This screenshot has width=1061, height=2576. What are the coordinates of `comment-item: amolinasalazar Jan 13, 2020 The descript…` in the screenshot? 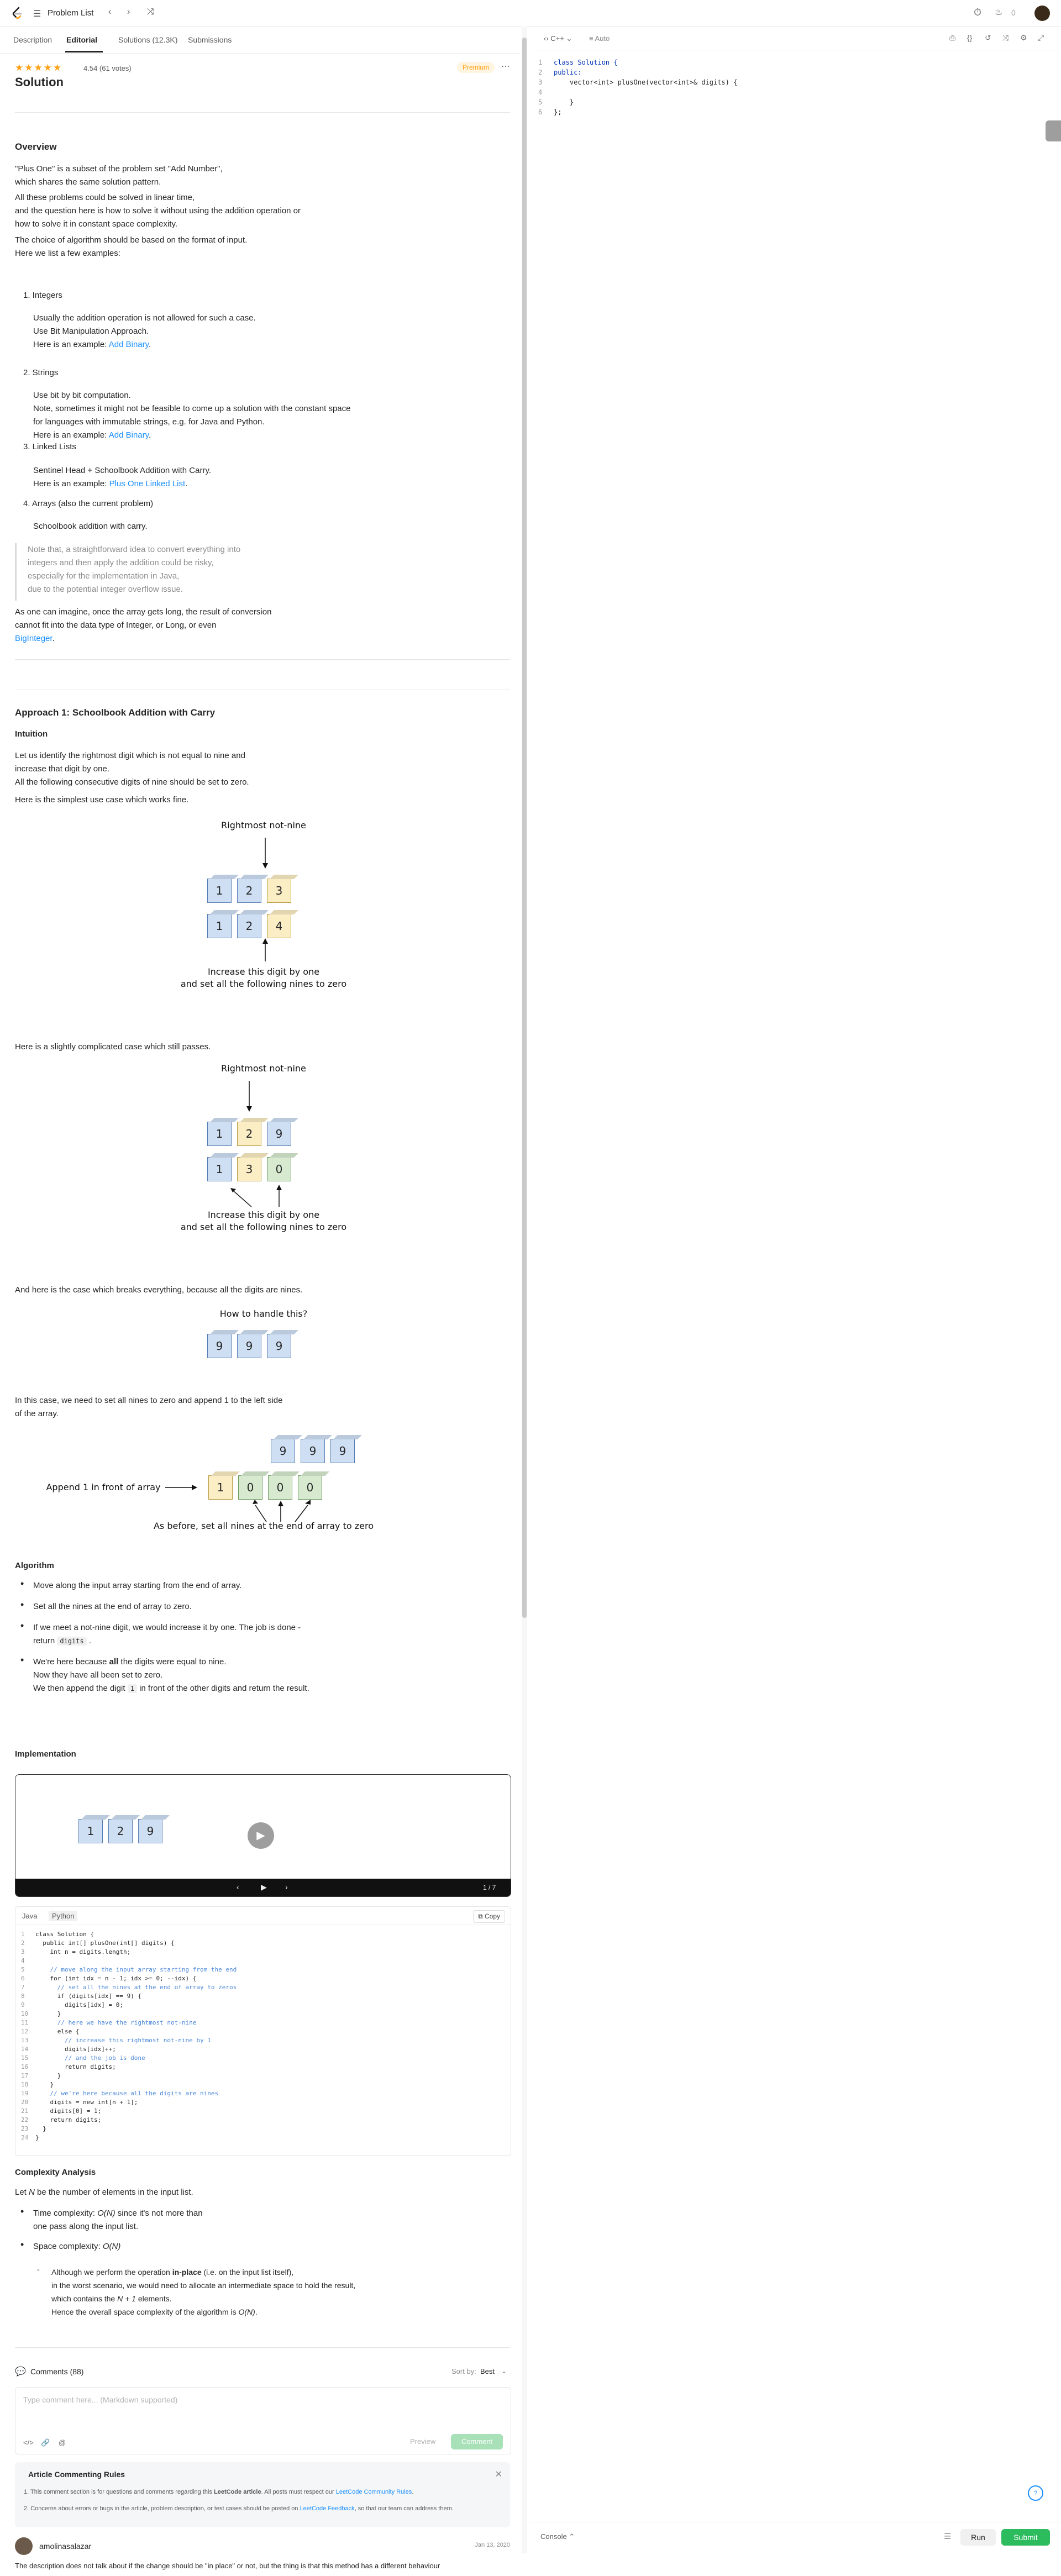 It's located at (262, 2556).